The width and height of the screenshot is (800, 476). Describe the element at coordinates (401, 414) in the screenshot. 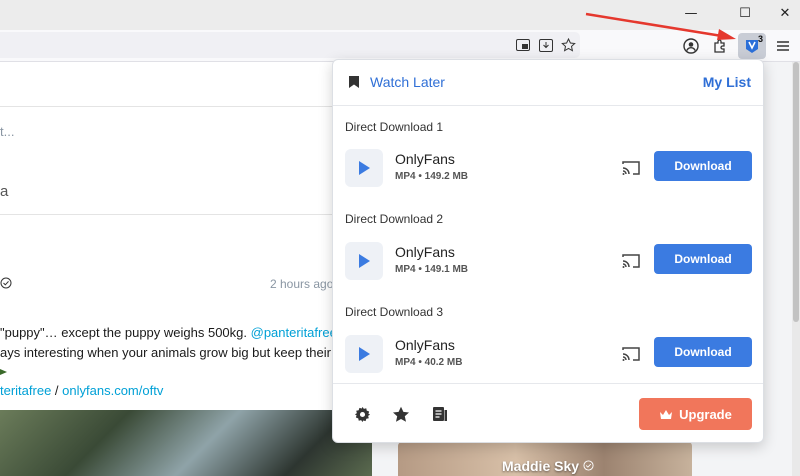

I see `star-icon` at that location.